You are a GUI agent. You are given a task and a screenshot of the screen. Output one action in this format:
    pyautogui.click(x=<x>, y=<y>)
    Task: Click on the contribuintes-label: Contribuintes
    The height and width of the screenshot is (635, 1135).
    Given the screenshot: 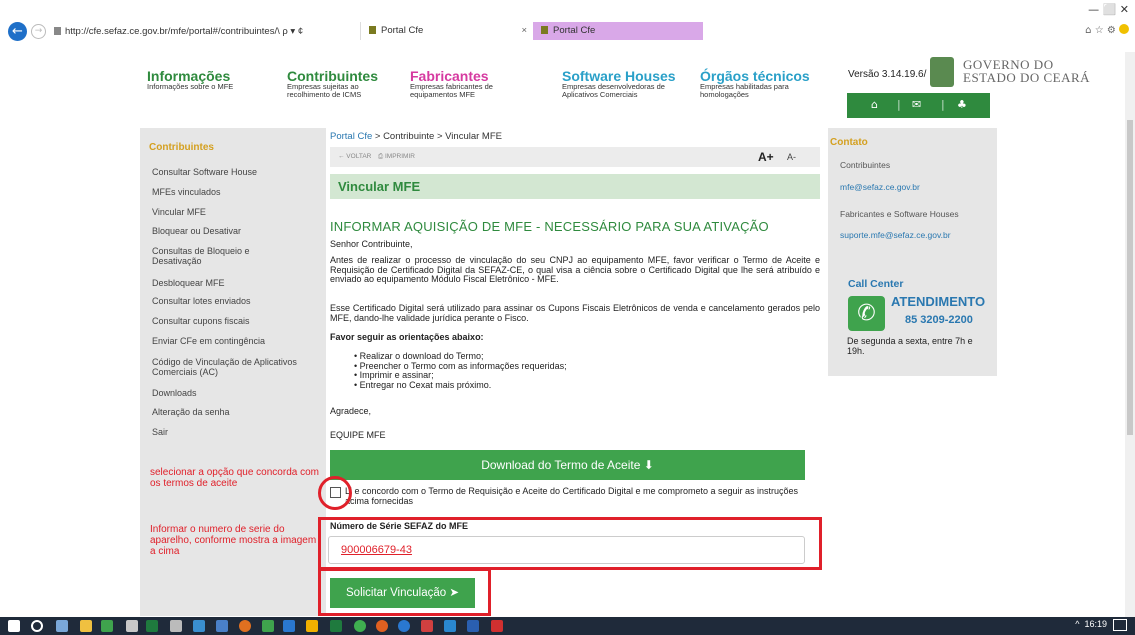 What is the action you would take?
    pyautogui.click(x=865, y=165)
    